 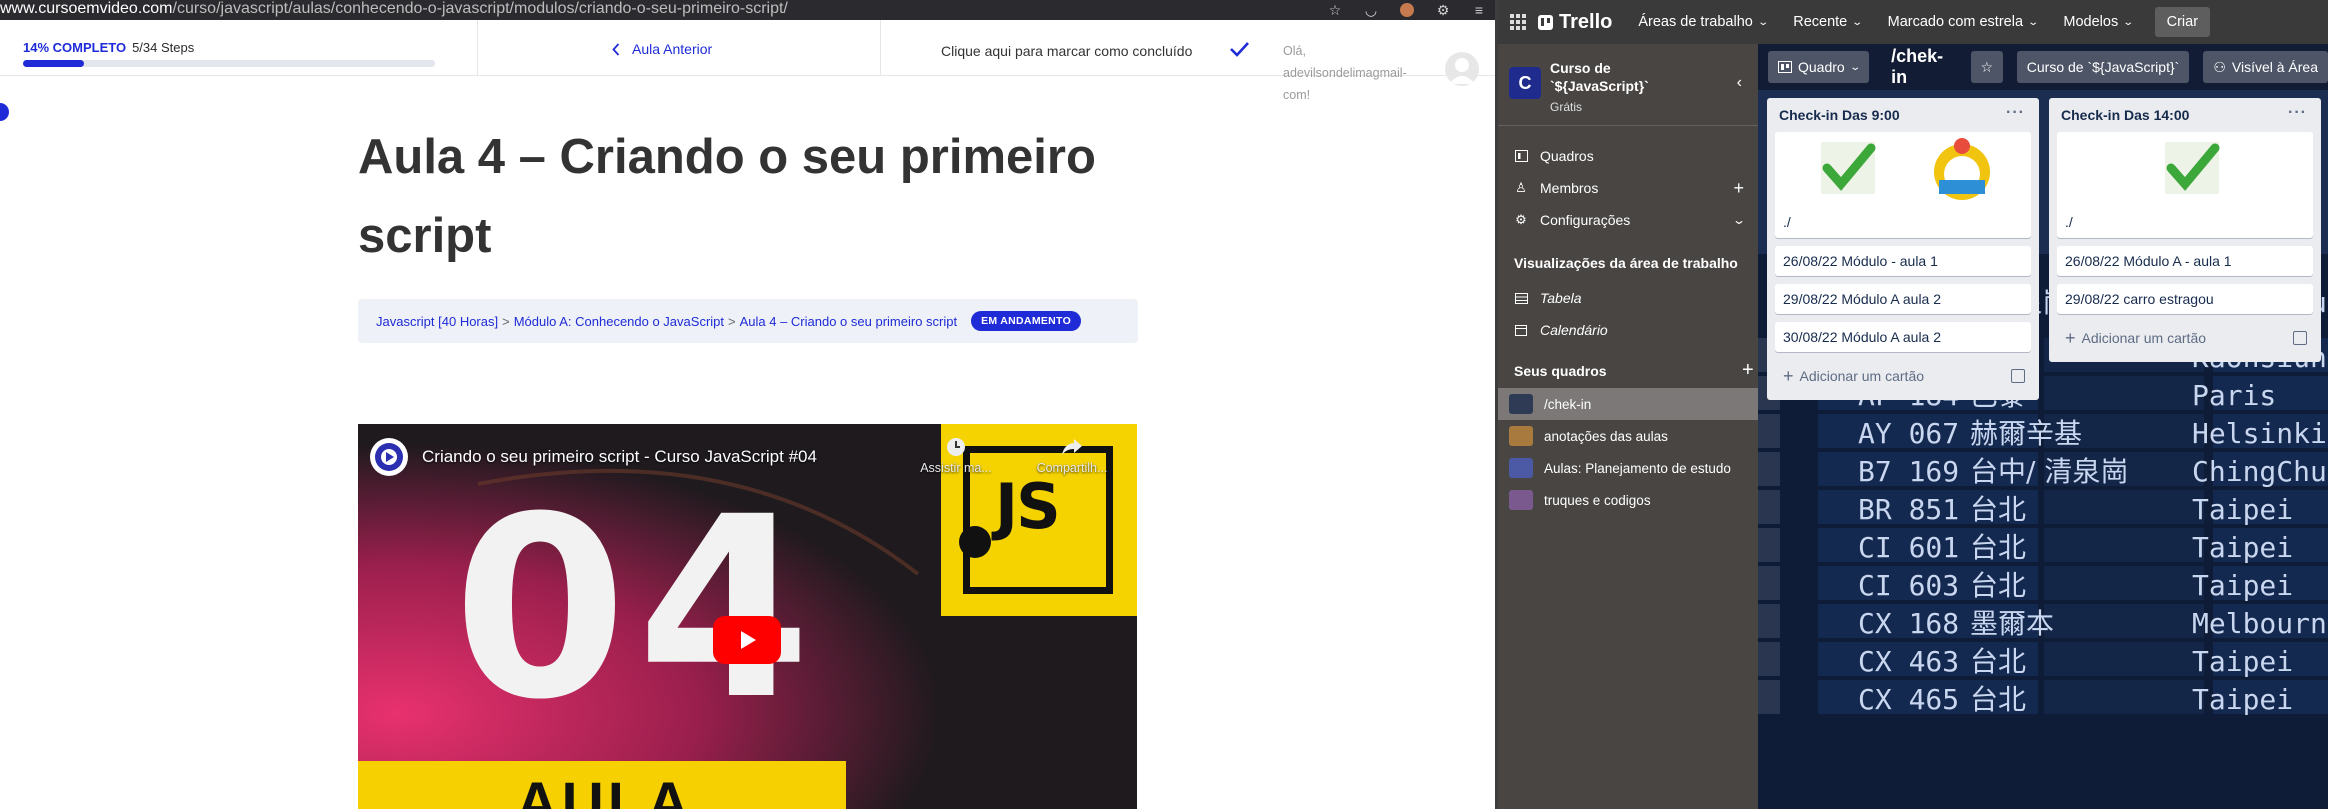 I want to click on sidebar-item-label: Tabela, so click(x=1561, y=298).